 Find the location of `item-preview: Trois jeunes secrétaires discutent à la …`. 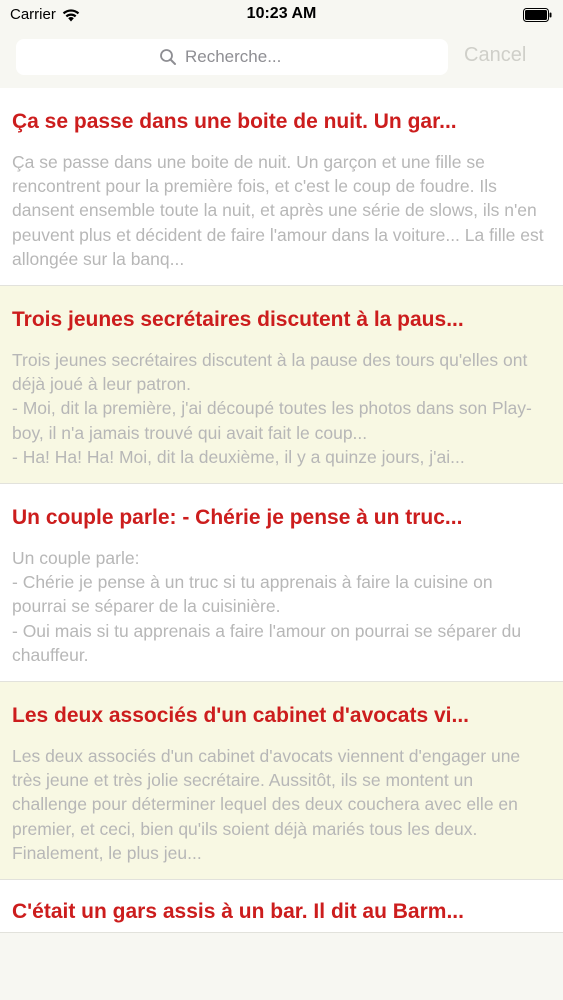

item-preview: Trois jeunes secrétaires discutent à la … is located at coordinates (272, 408).